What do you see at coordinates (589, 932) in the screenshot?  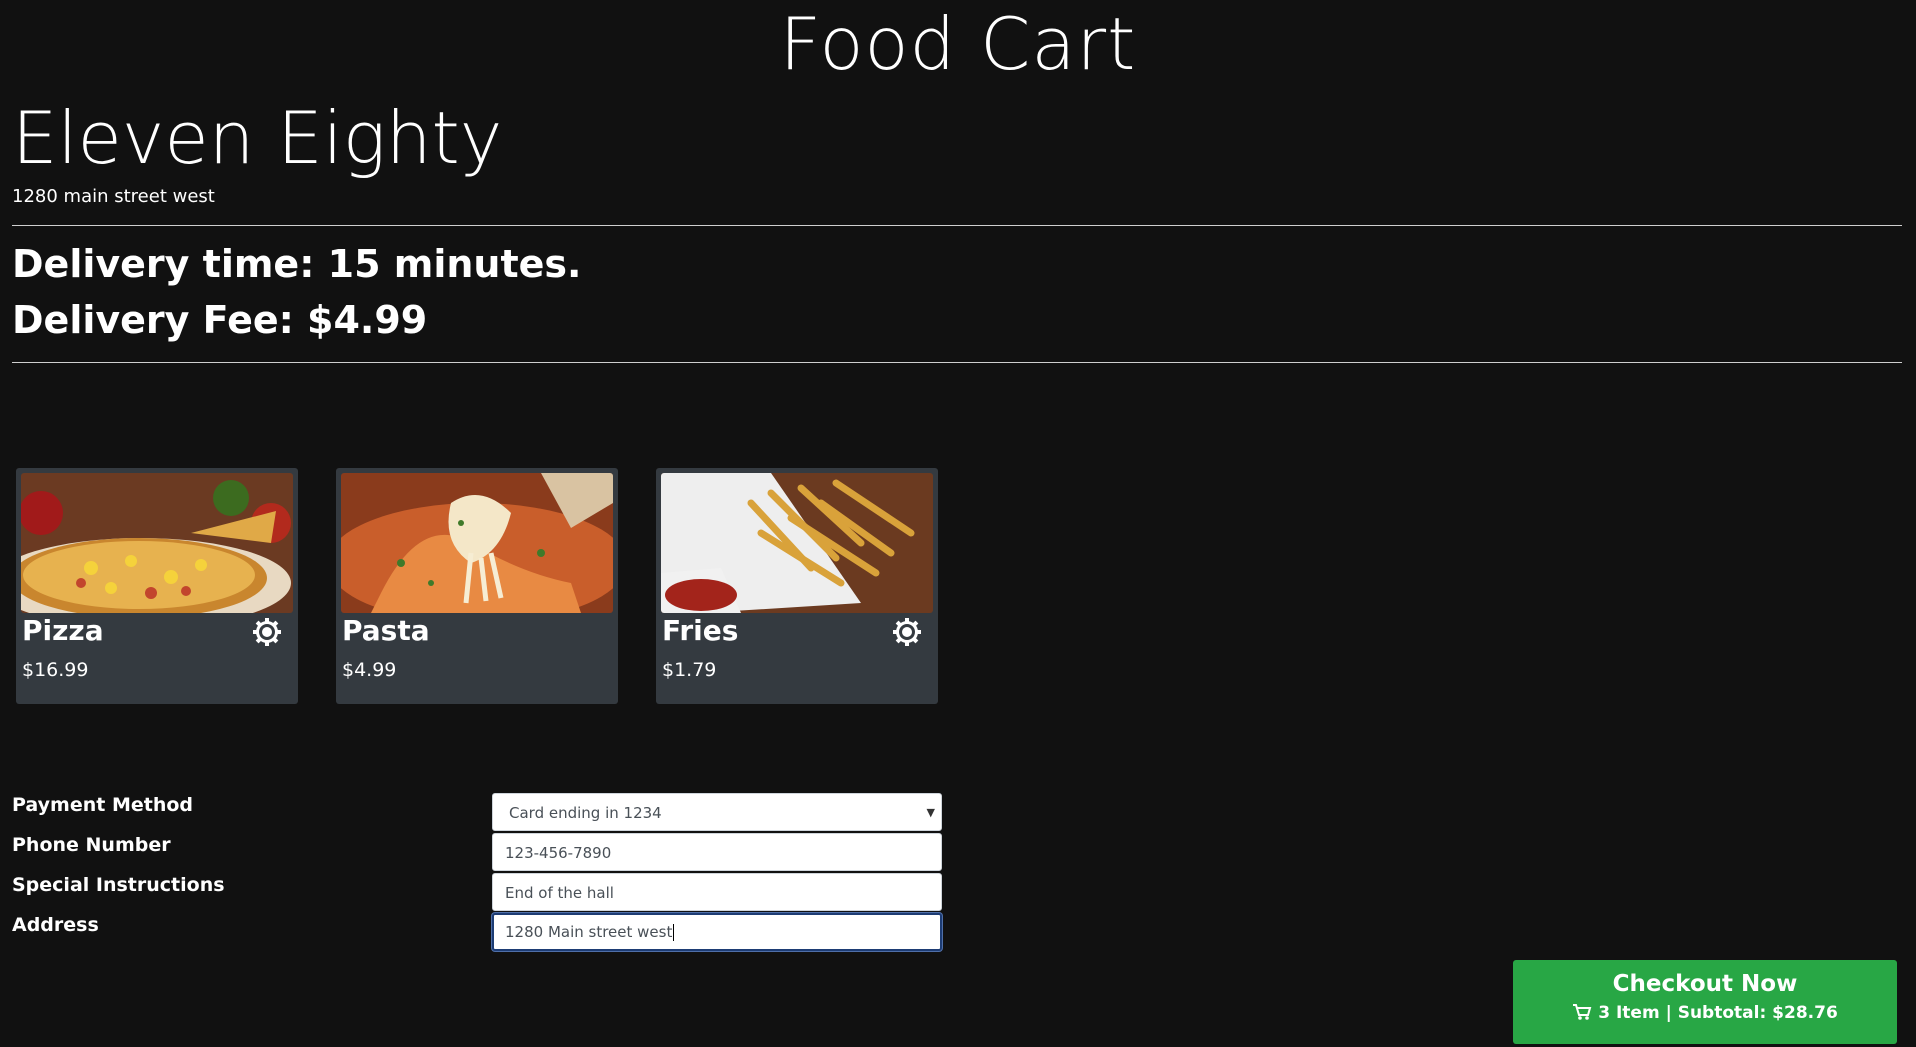 I see `address-value: 1280 Main street west` at bounding box center [589, 932].